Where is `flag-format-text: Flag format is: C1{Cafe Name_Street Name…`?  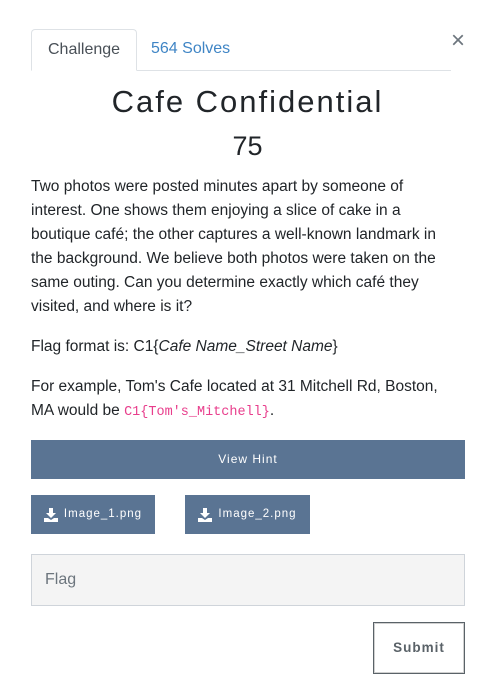
flag-format-text: Flag format is: C1{Cafe Name_Street Name… is located at coordinates (243, 347).